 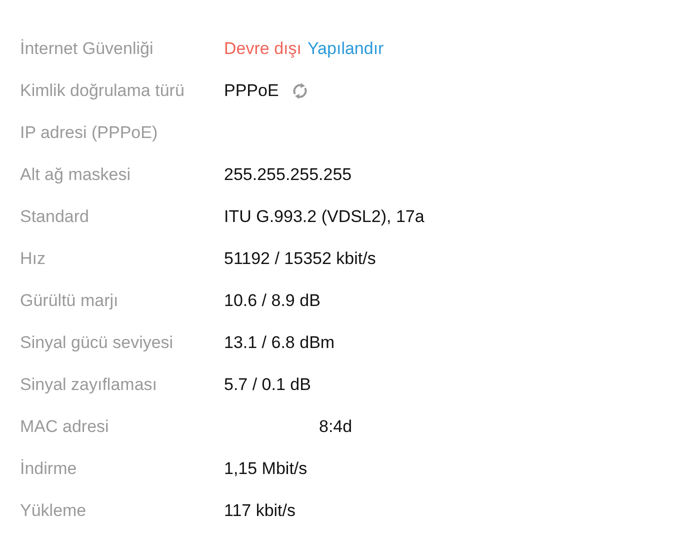 I want to click on status-text: Devre dışı, so click(x=263, y=49).